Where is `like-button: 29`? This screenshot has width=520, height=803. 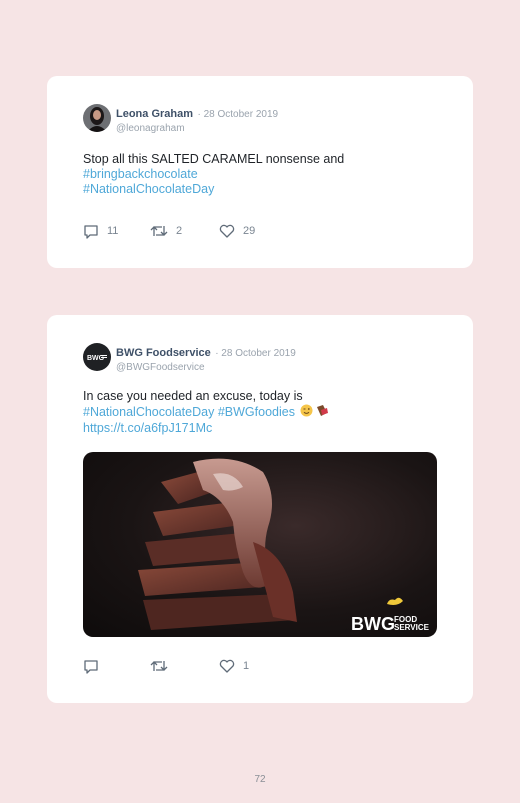
like-button: 29 is located at coordinates (237, 231).